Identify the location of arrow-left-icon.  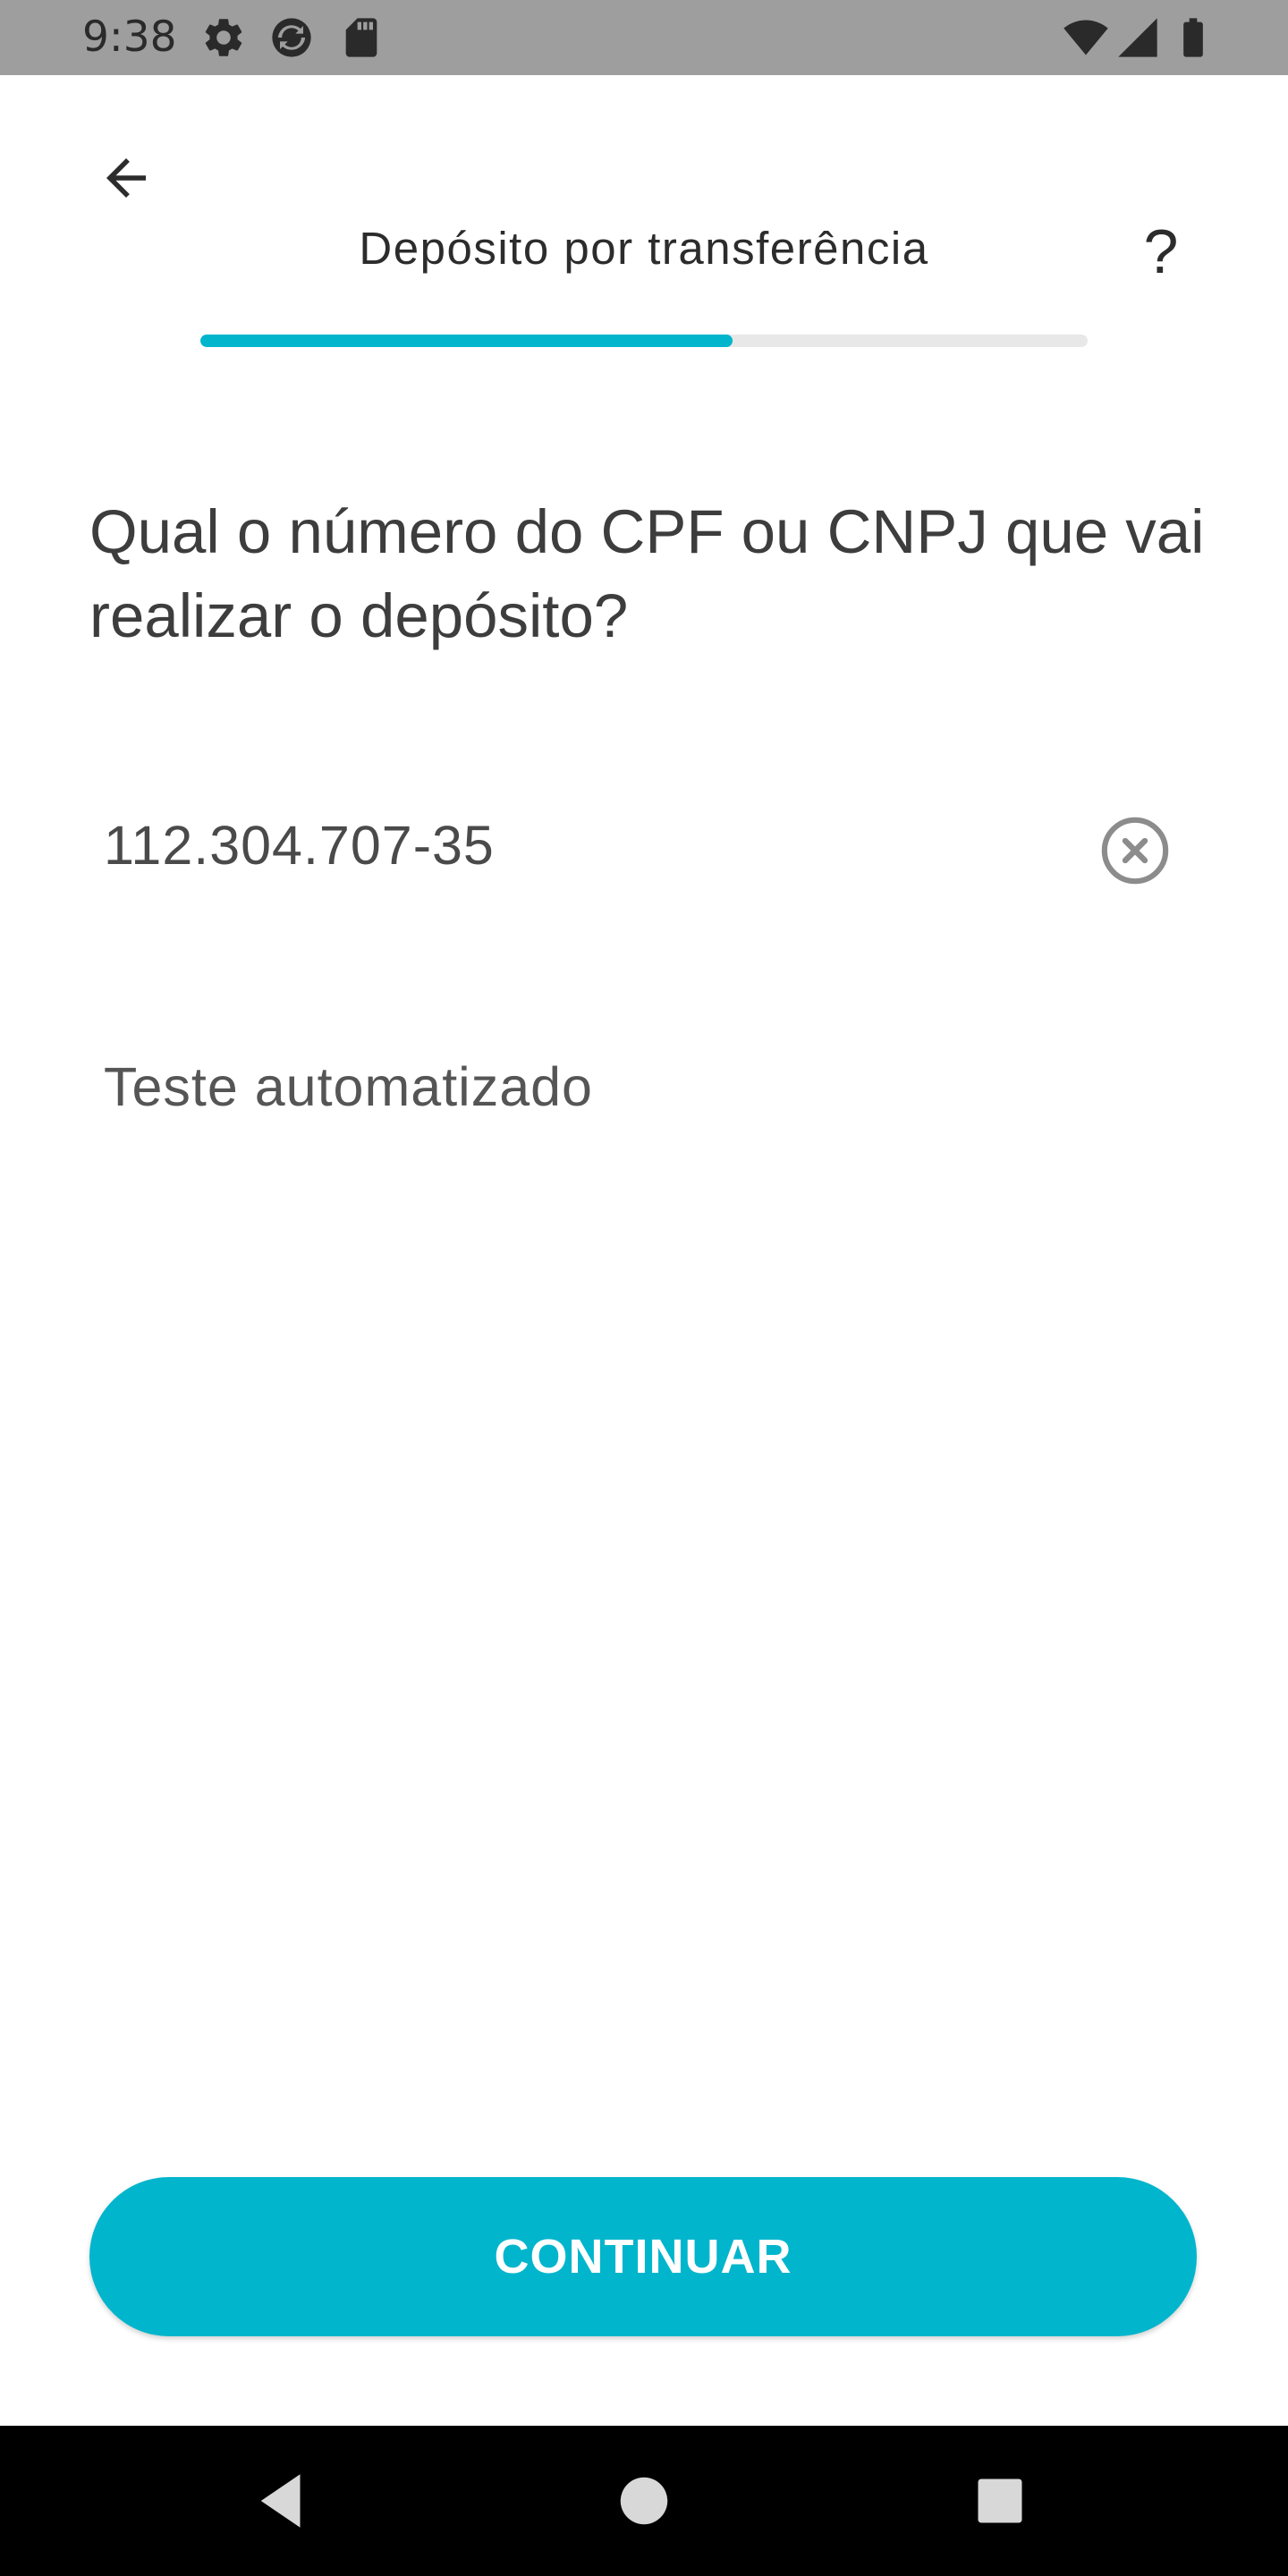
(126, 178).